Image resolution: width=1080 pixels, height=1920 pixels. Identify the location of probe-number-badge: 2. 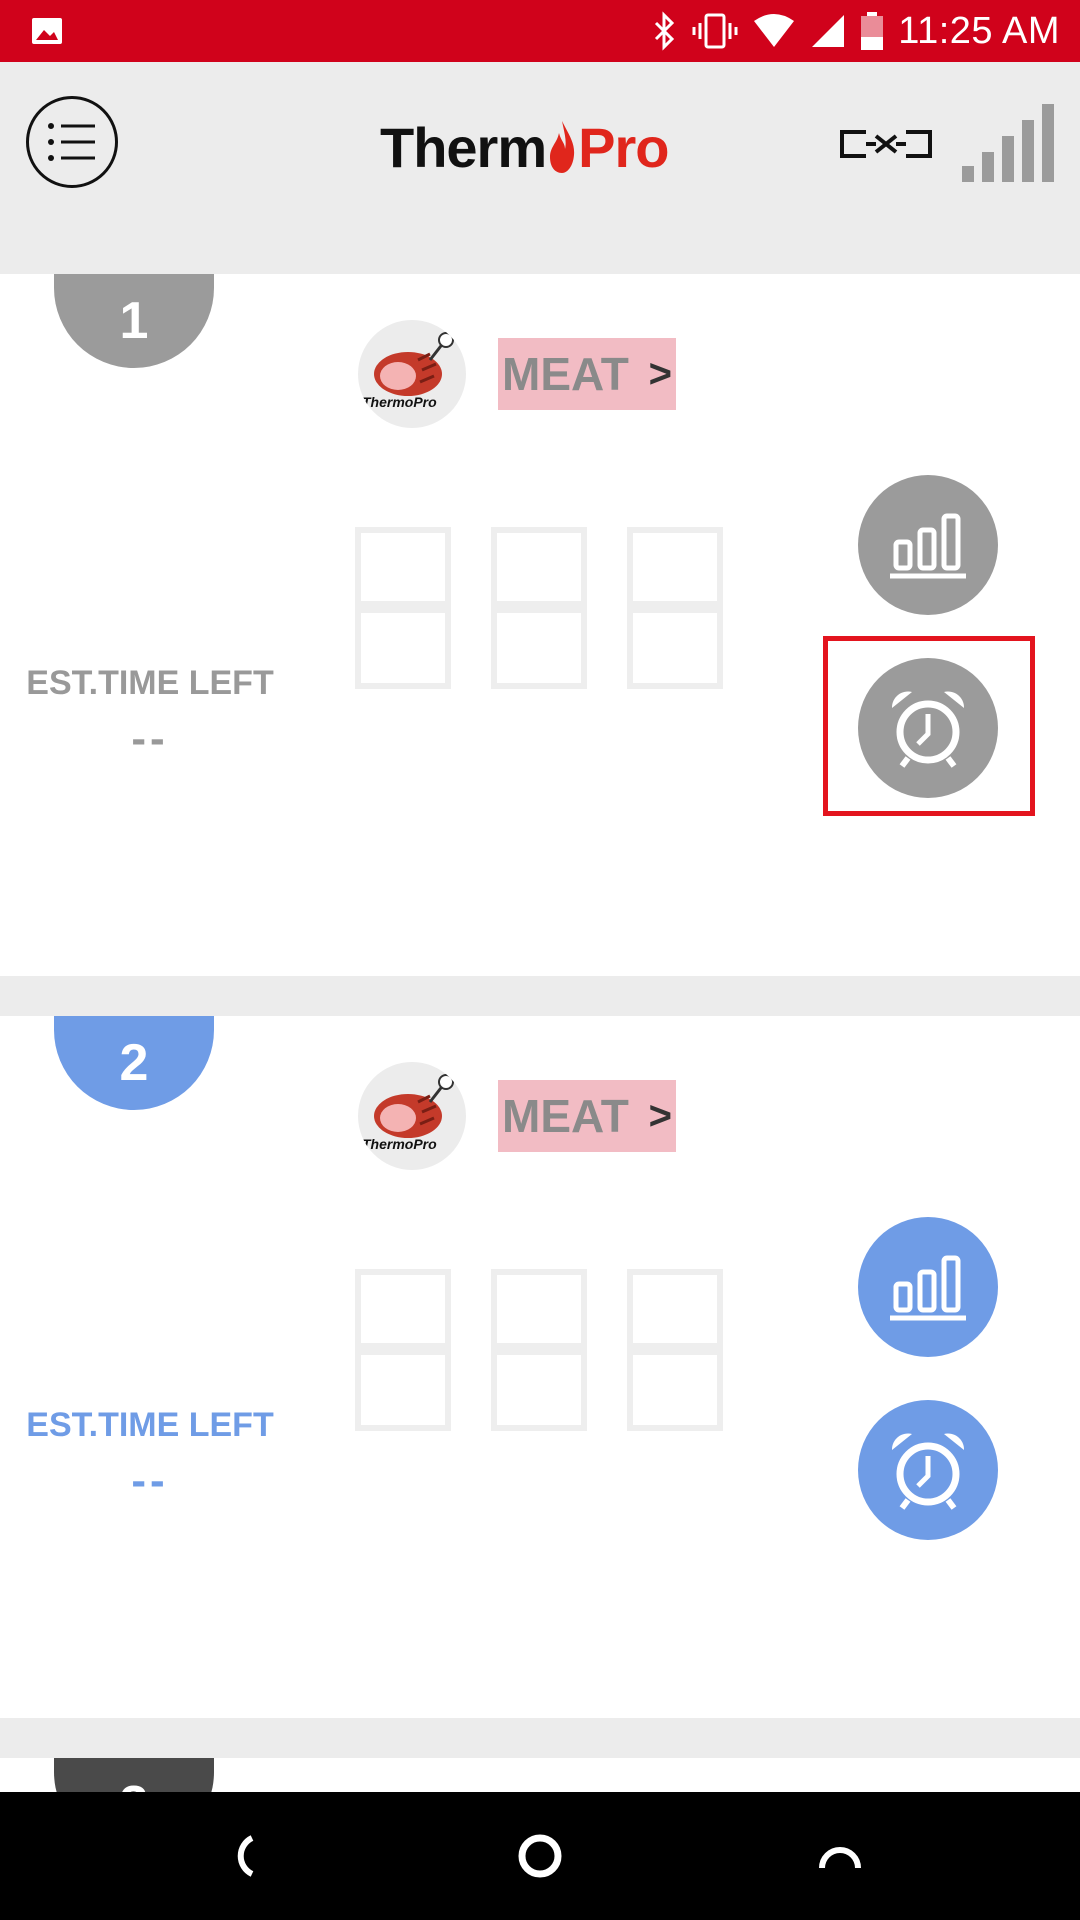
(134, 1063).